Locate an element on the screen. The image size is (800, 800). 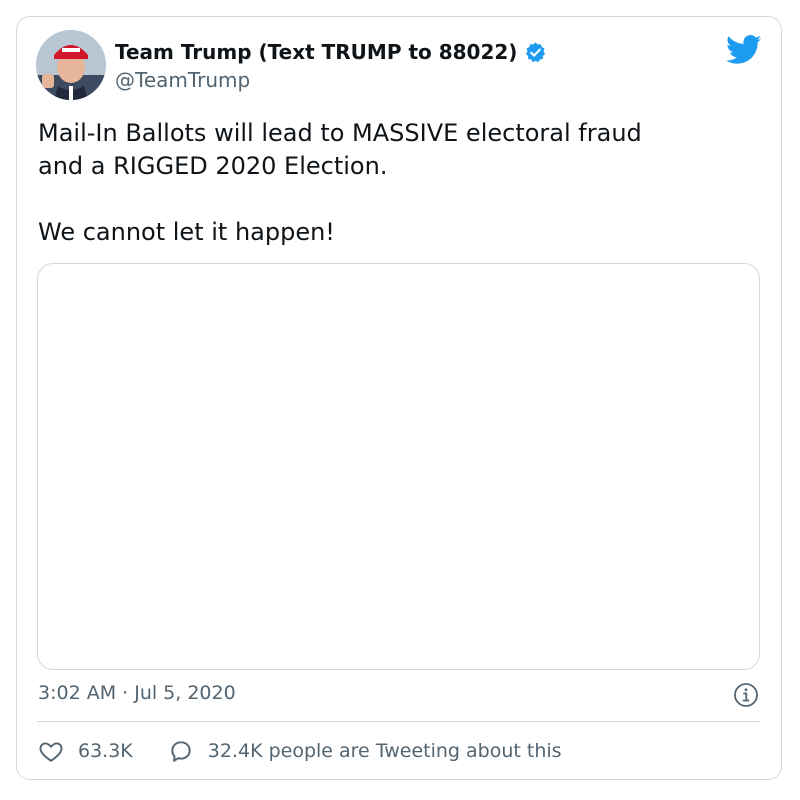
speech-bubble-icon is located at coordinates (181, 751).